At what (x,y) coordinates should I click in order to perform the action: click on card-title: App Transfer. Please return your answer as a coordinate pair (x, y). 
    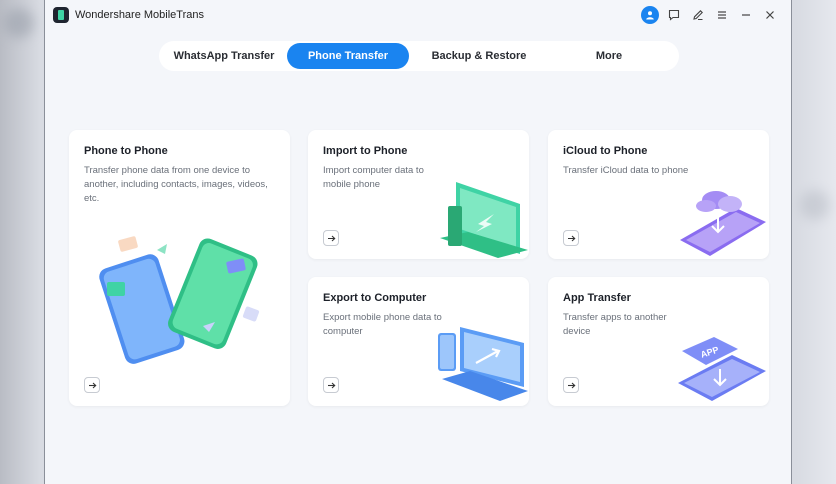
    Looking at the image, I should click on (597, 298).